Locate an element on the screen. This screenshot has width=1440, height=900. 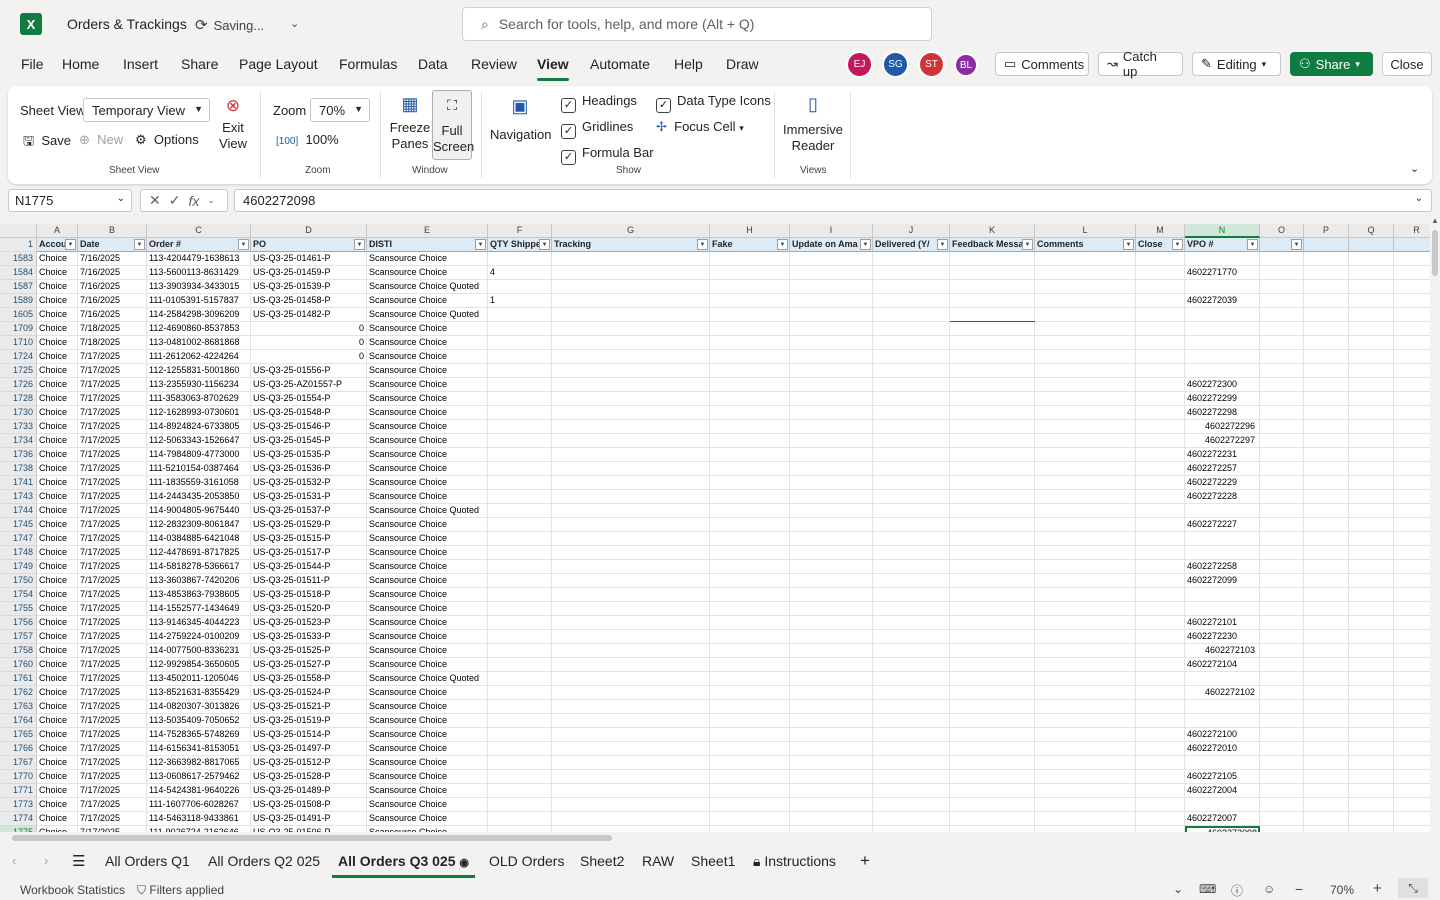
vertical-scrollbar: ▲ is located at coordinates (1435, 524).